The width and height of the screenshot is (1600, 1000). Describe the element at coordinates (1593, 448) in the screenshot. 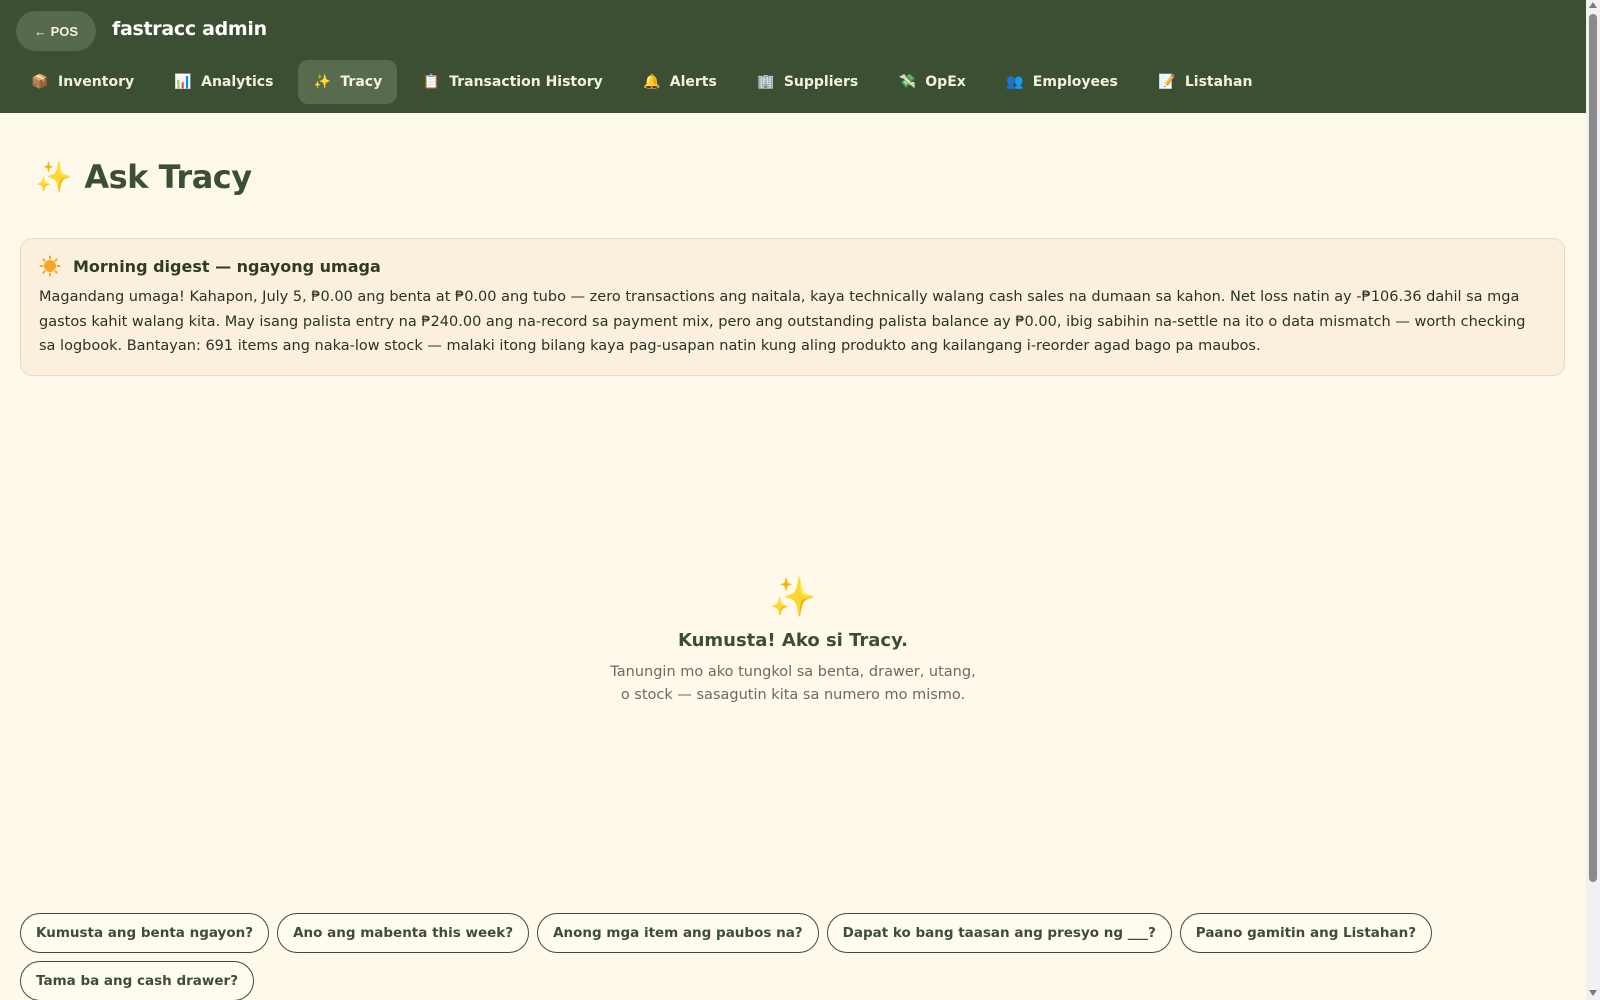

I see `scrollbar-thumb` at that location.